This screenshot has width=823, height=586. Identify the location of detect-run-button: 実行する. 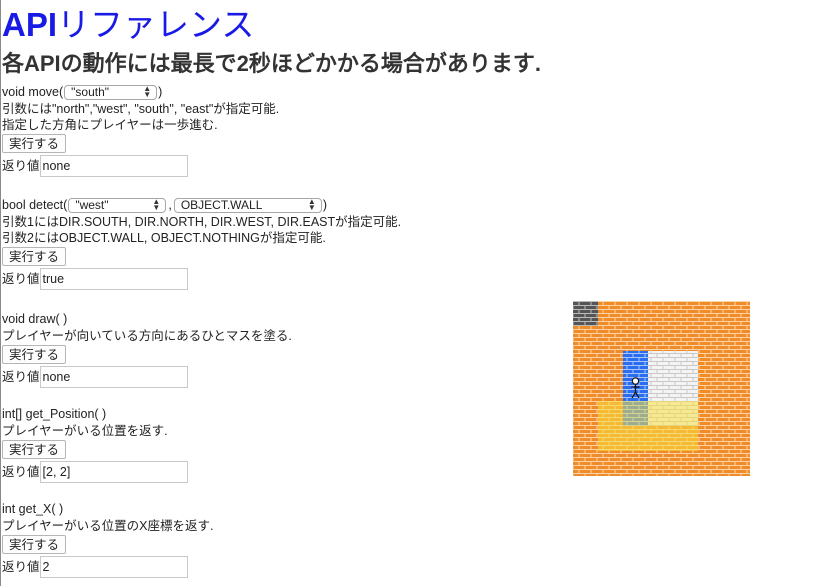
(34, 256).